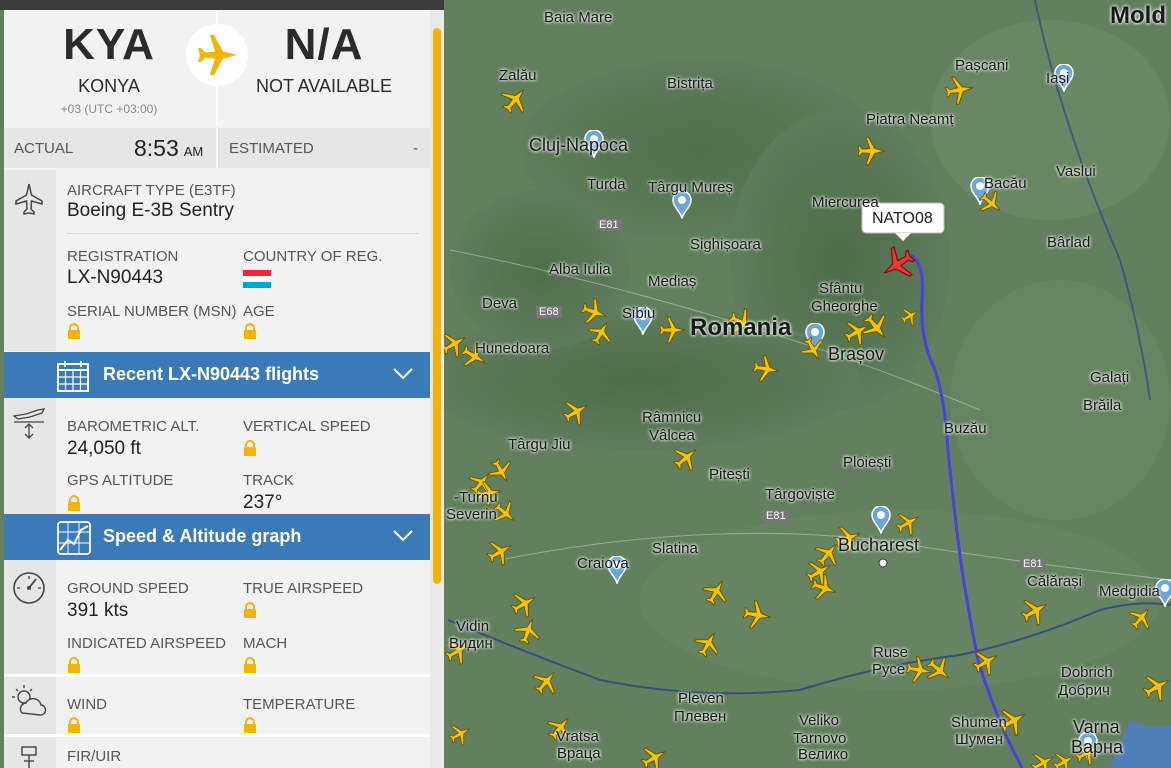 This screenshot has width=1171, height=768. What do you see at coordinates (578, 17) in the screenshot?
I see `city-label: Baia Mare` at bounding box center [578, 17].